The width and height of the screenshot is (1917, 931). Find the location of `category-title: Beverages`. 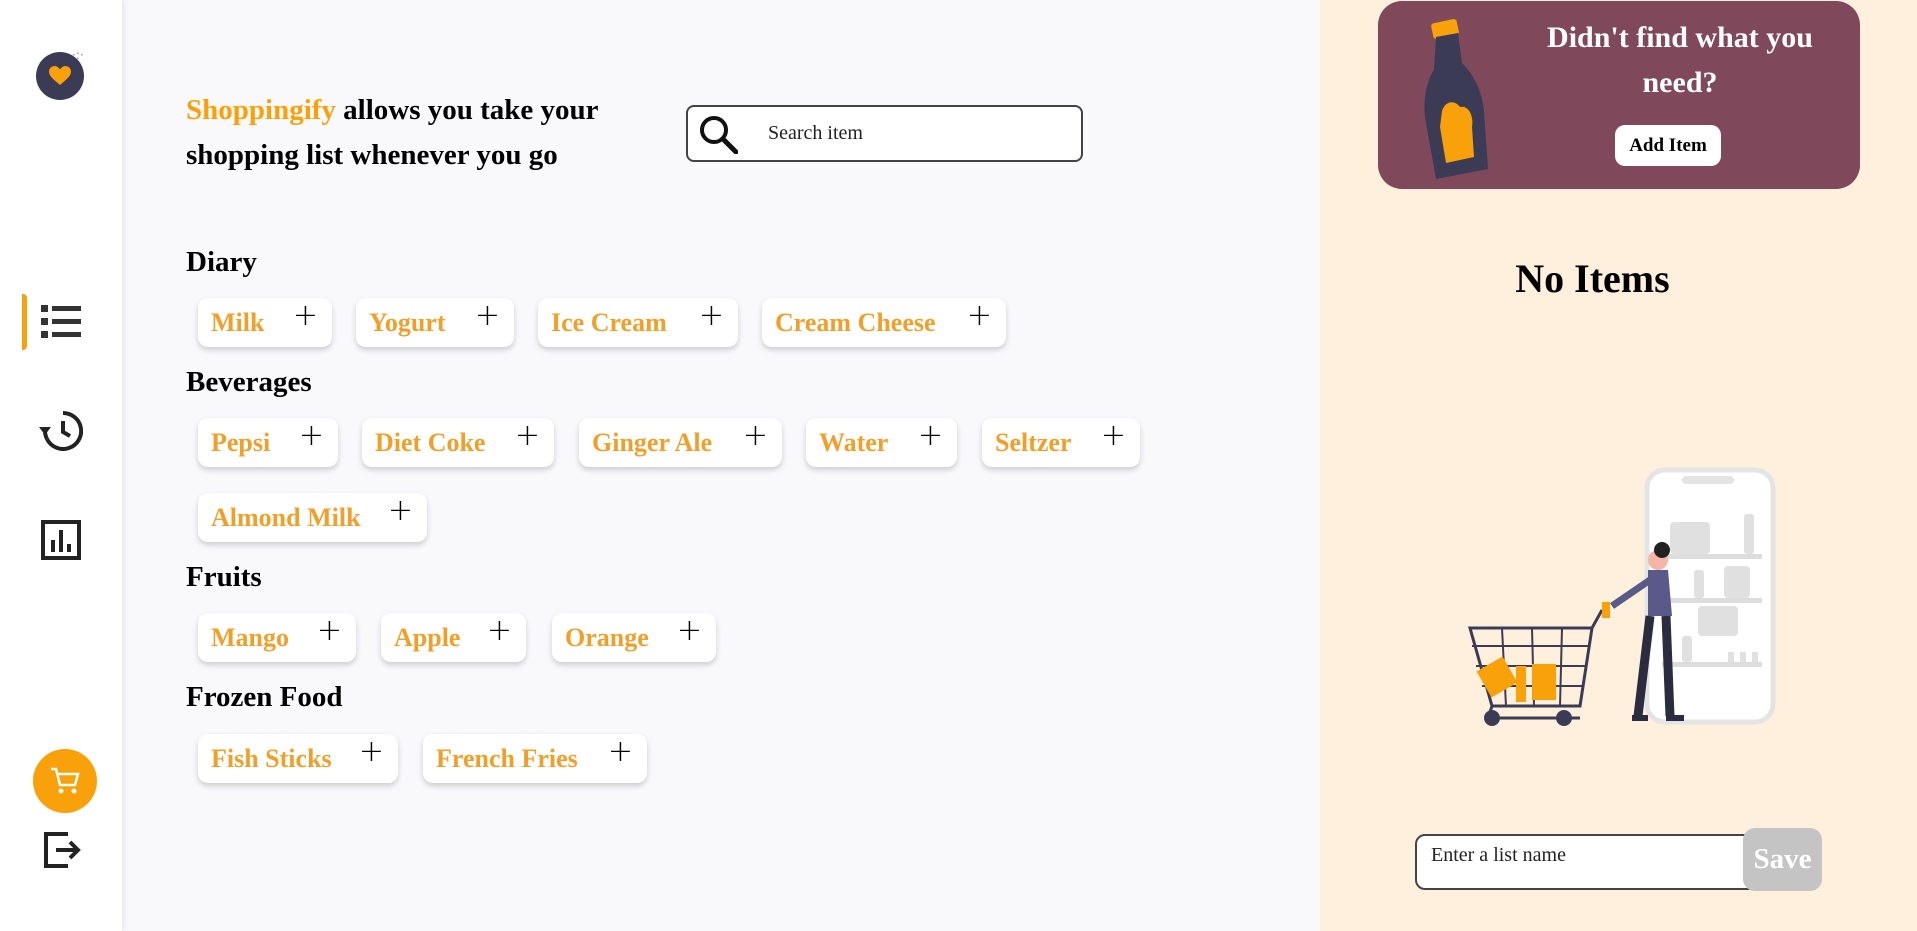

category-title: Beverages is located at coordinates (249, 382).